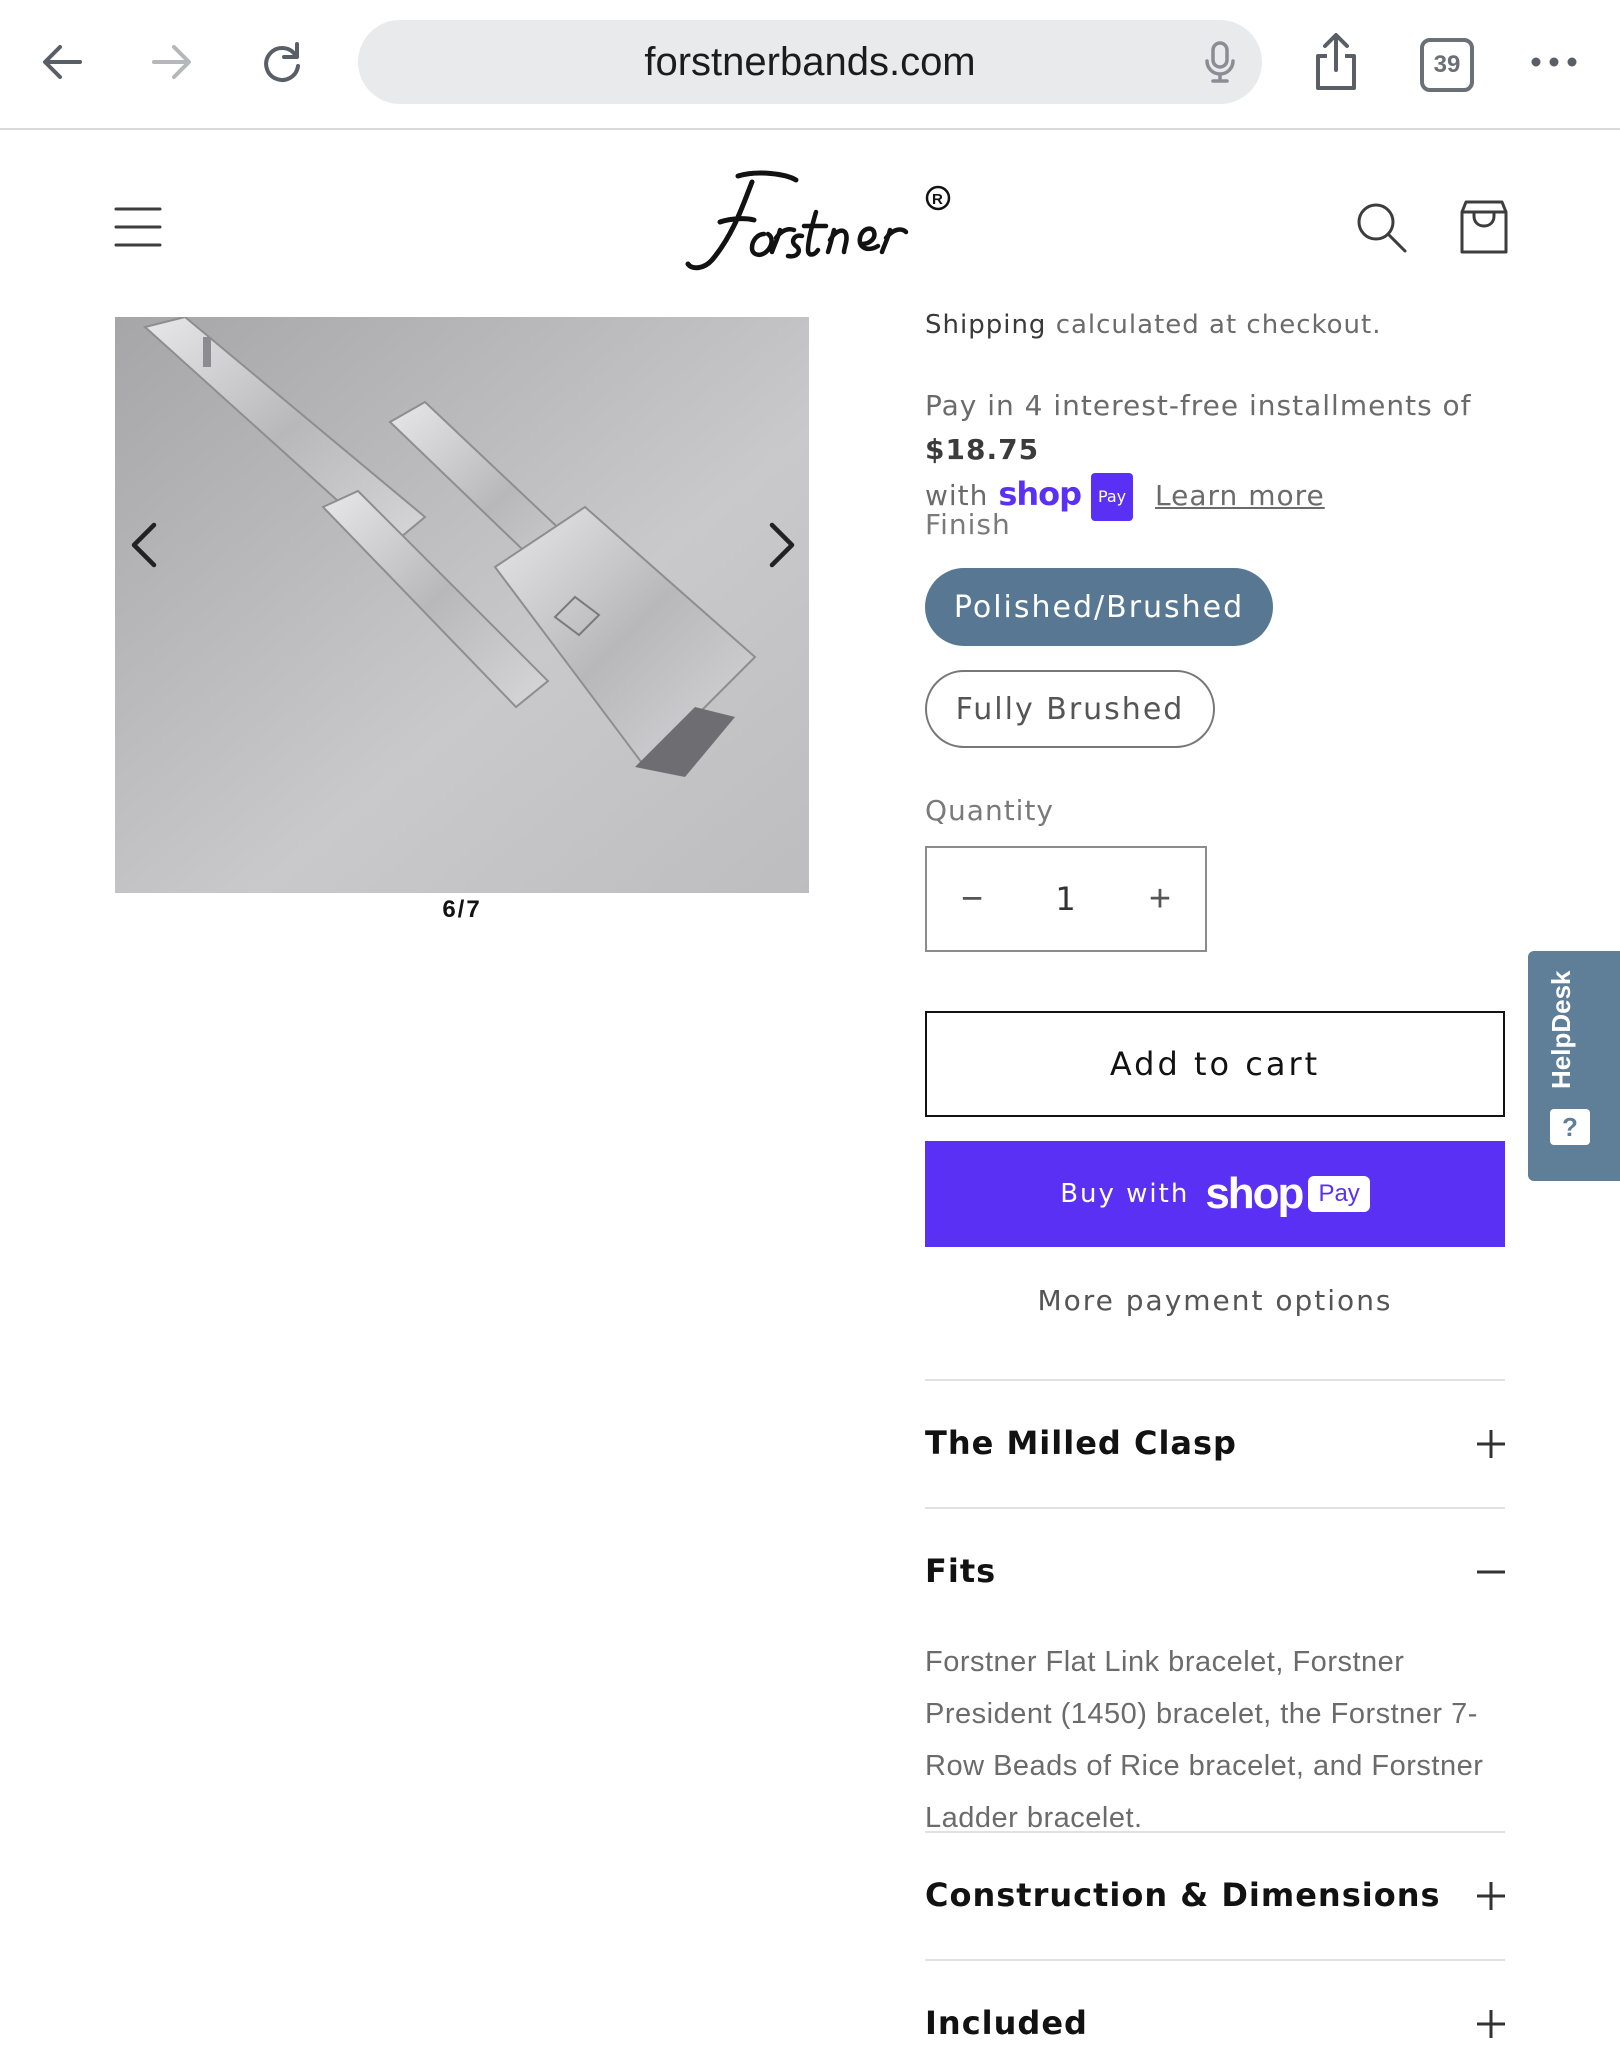 This screenshot has height=2046, width=1620. What do you see at coordinates (1215, 1300) in the screenshot?
I see `more-payment-options-link: More payment options` at bounding box center [1215, 1300].